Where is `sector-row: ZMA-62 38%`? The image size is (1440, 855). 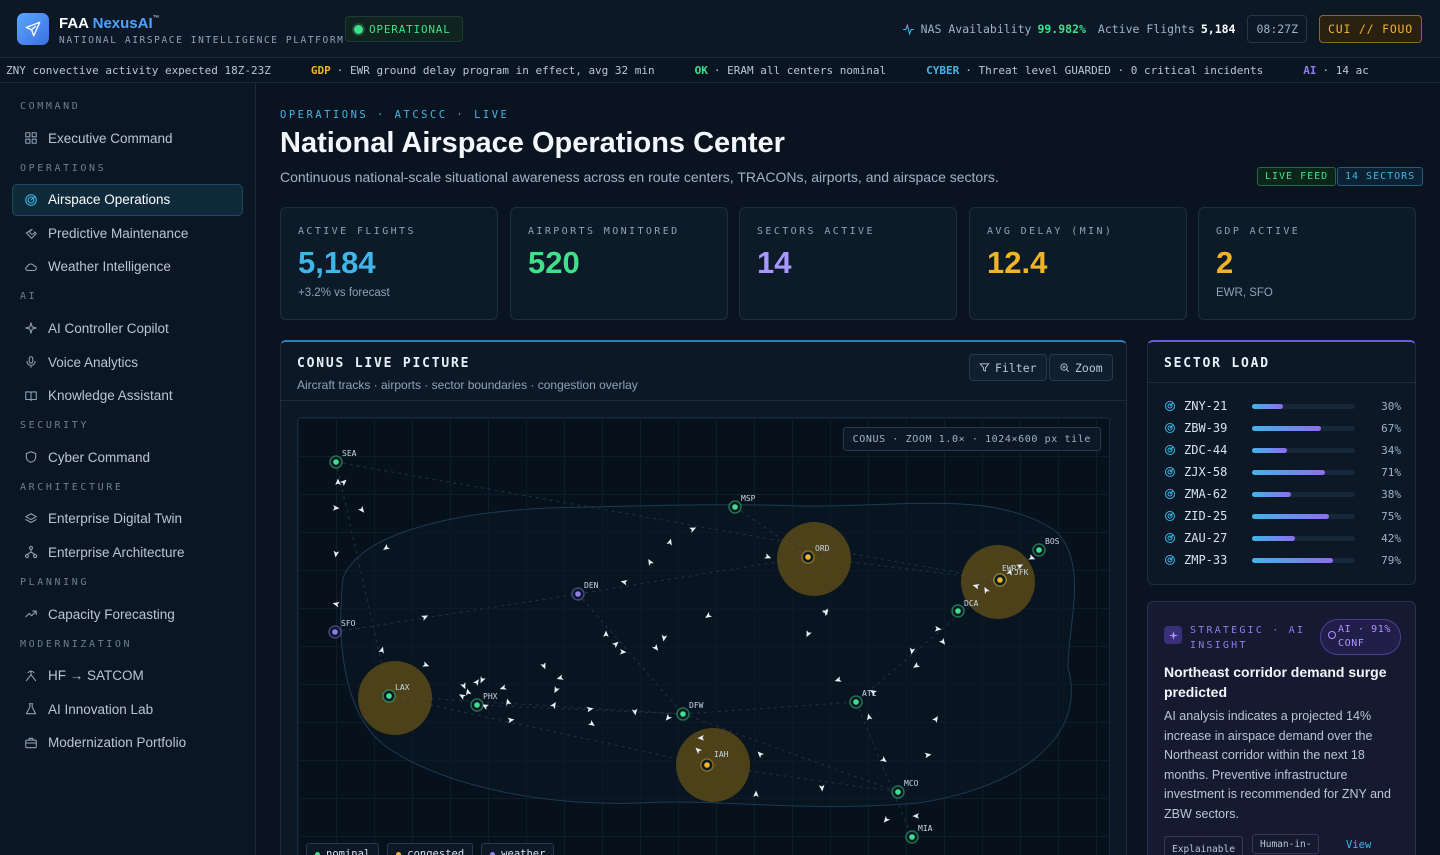 sector-row: ZMA-62 38% is located at coordinates (1282, 494).